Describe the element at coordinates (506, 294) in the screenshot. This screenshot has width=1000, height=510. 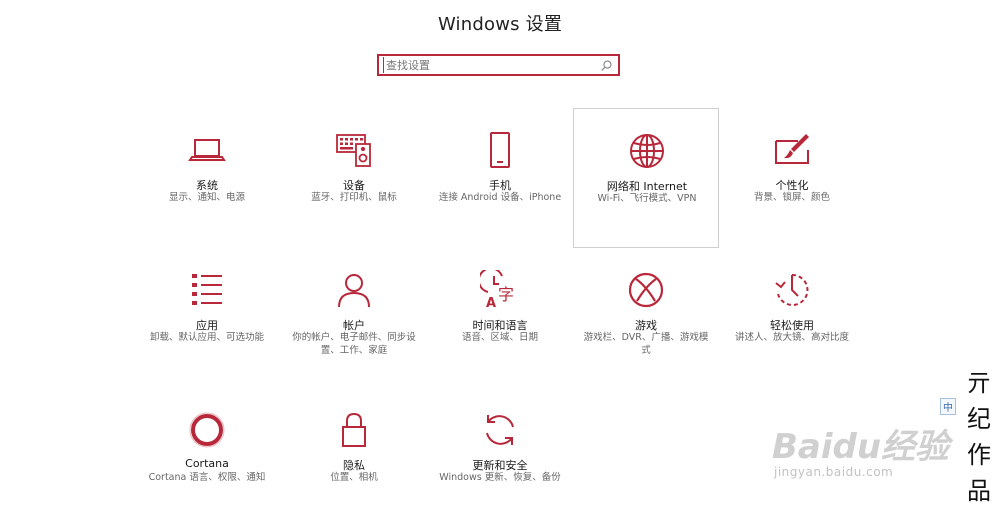
I see `svg-text: 字` at that location.